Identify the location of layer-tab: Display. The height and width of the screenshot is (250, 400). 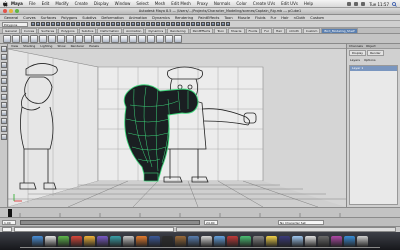
(358, 53).